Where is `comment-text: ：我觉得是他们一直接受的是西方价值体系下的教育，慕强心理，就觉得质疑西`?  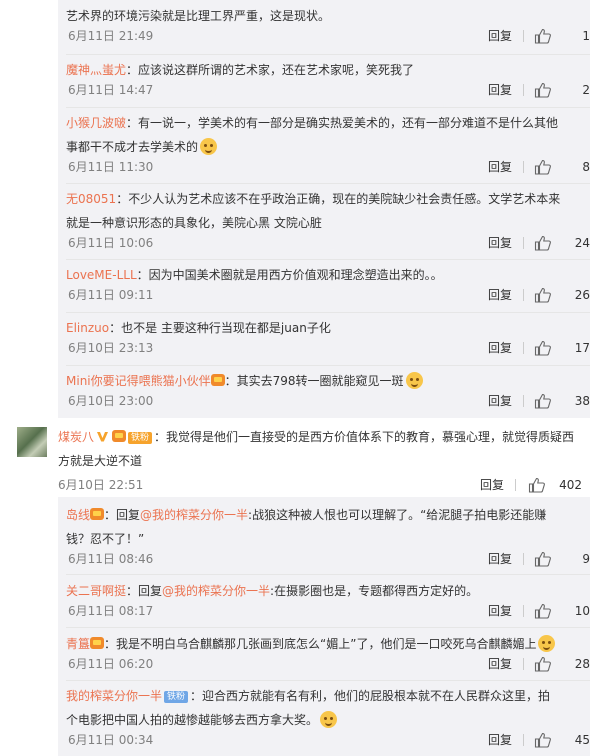
comment-text: ：我觉得是他们一直接受的是西方价值体系下的教育，慕强心理，就觉得质疑西 is located at coordinates (364, 437).